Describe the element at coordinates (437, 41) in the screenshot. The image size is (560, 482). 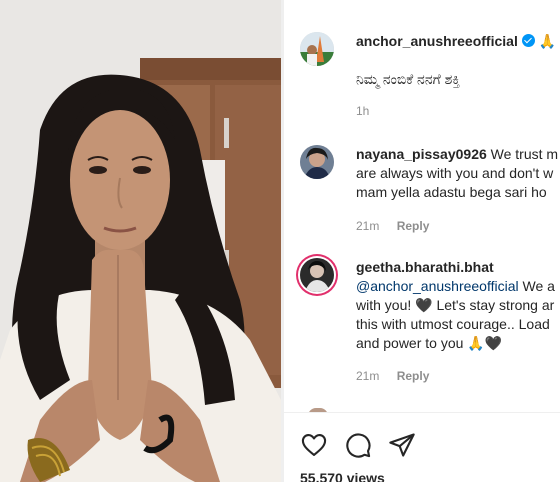
I see `author-username: anchor_anushreeofficial` at that location.